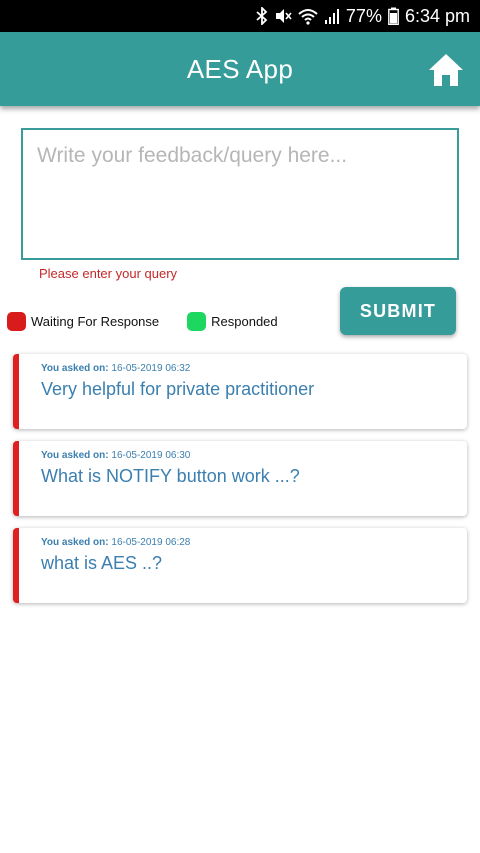  What do you see at coordinates (102, 563) in the screenshot?
I see `query-text: what is AES ..?` at bounding box center [102, 563].